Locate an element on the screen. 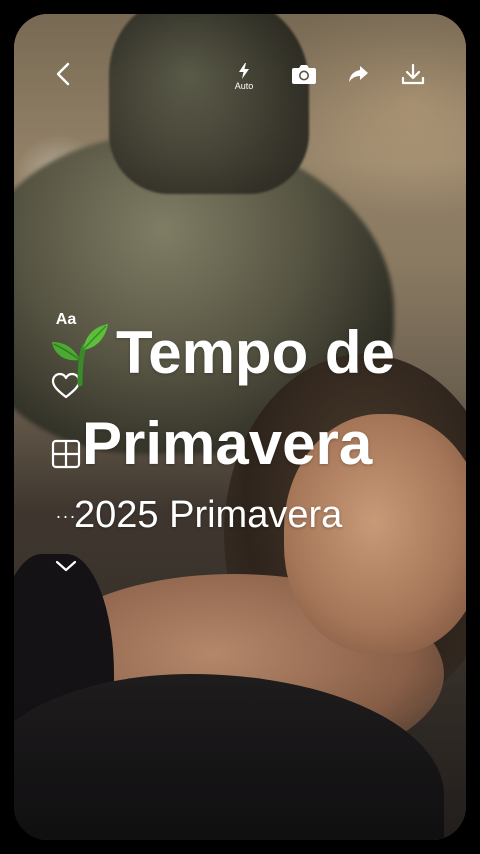 This screenshot has width=480, height=854. camera-button is located at coordinates (304, 74).